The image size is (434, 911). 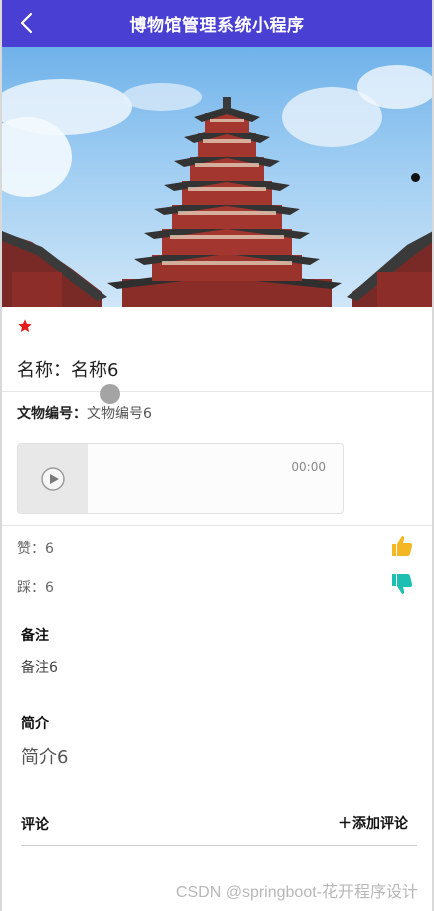 What do you see at coordinates (49, 588) in the screenshot?
I see `dislike-count: 6` at bounding box center [49, 588].